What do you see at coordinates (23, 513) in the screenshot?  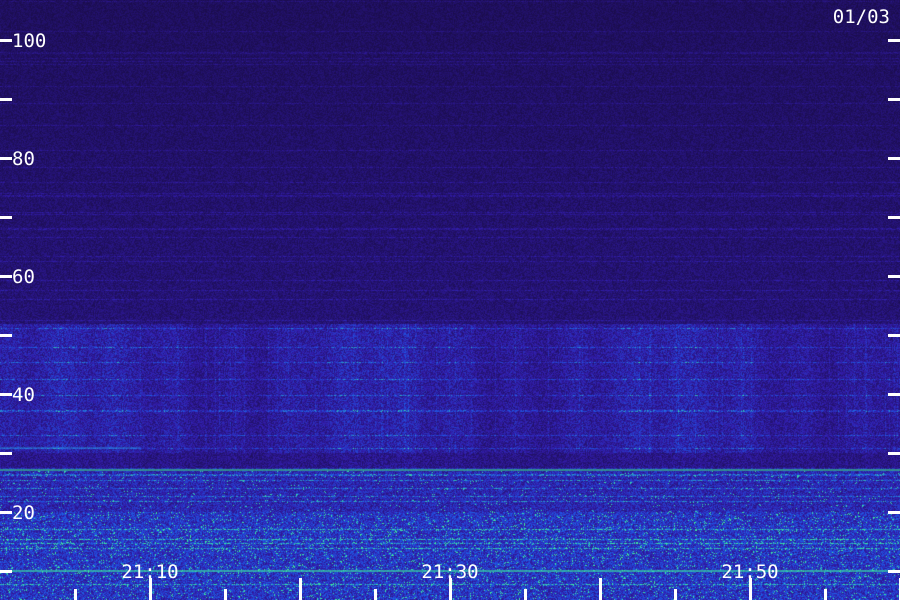 I see `y-tick-label: 20` at bounding box center [23, 513].